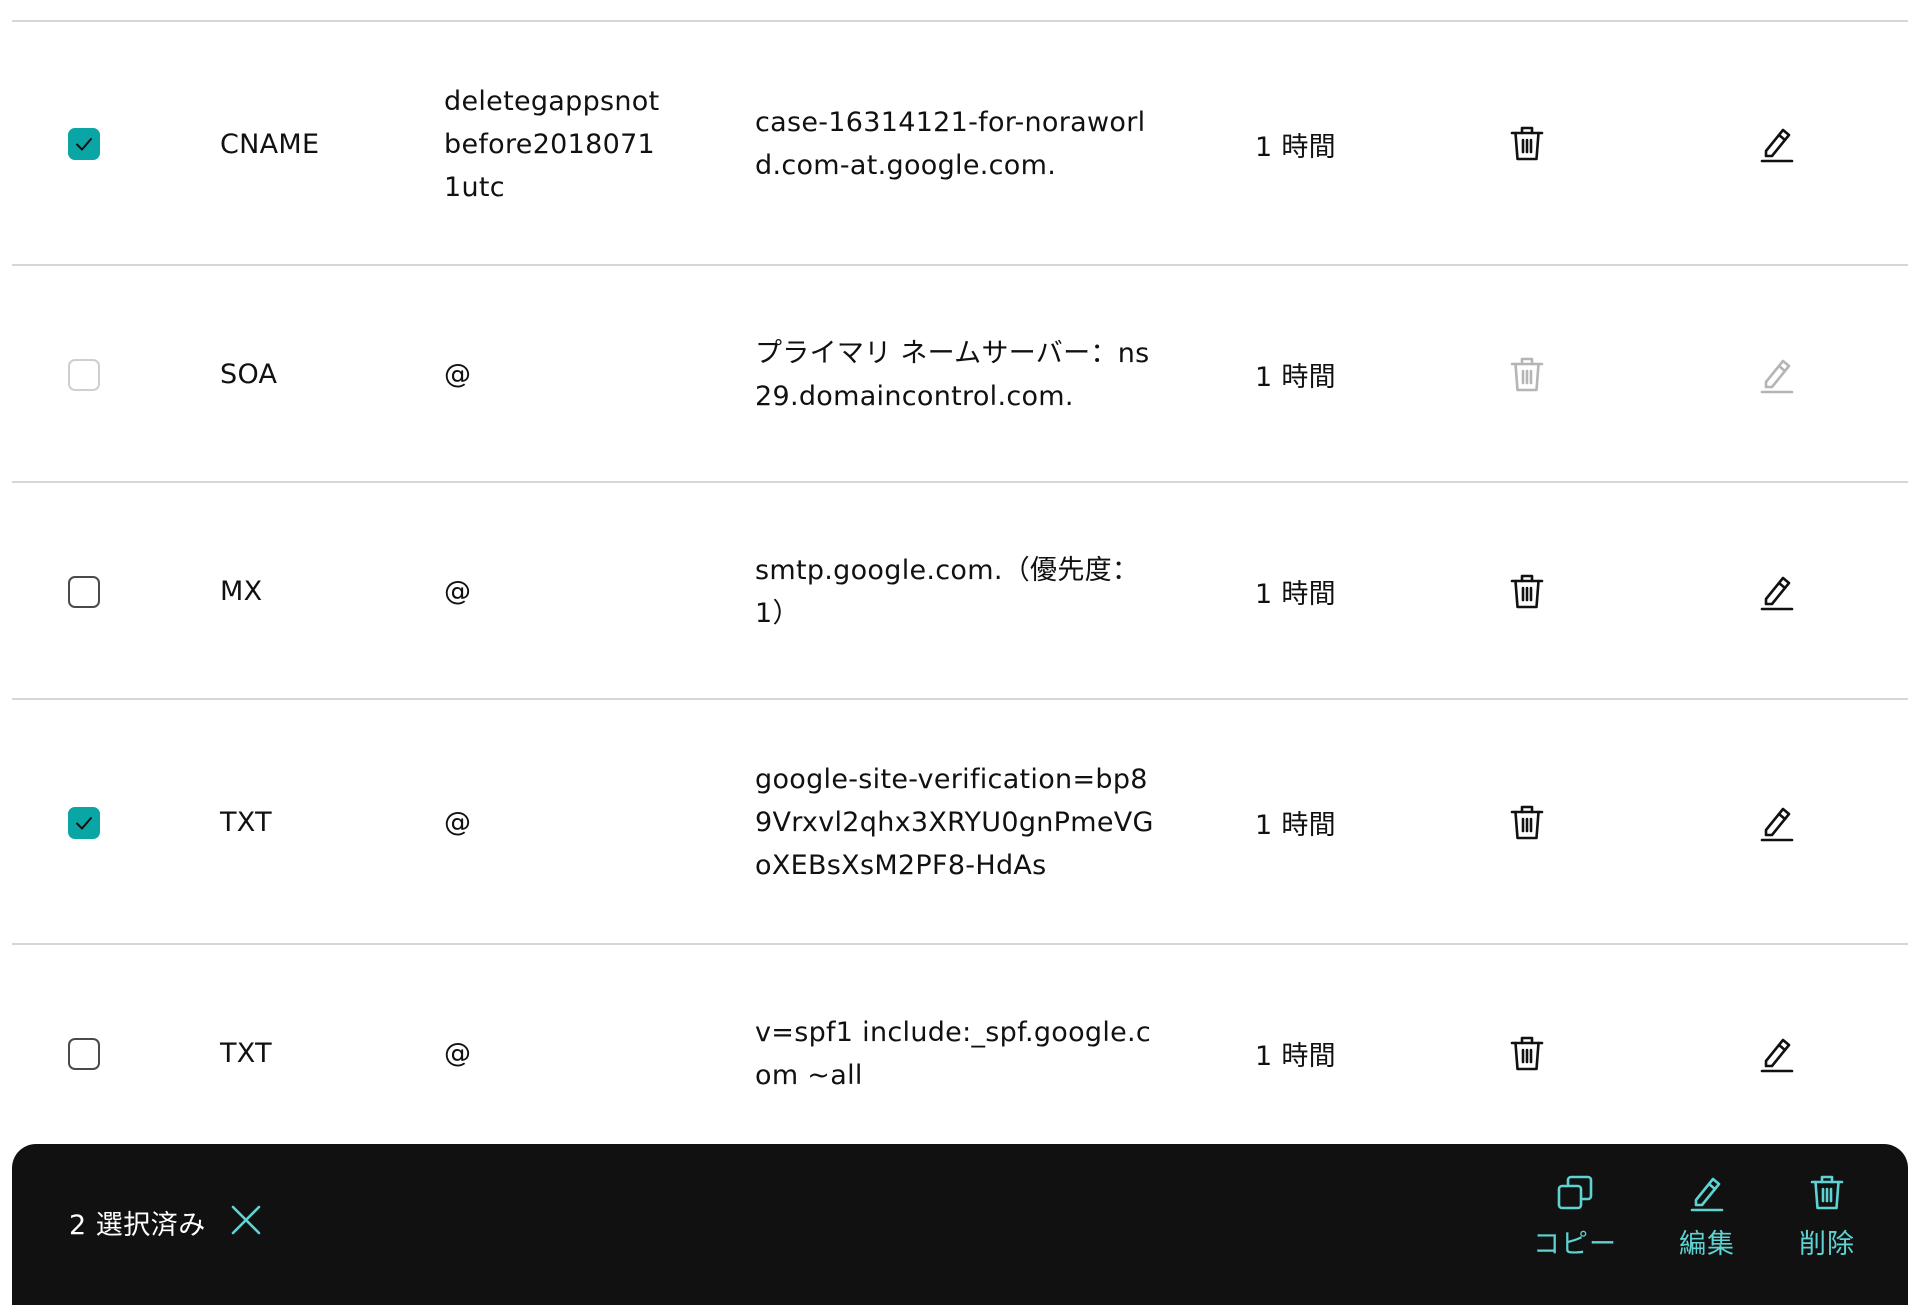 The height and width of the screenshot is (1305, 1920). I want to click on record-value: プライマリ ネームサーバー：ns29.domaincontrol.com., so click(952, 374).